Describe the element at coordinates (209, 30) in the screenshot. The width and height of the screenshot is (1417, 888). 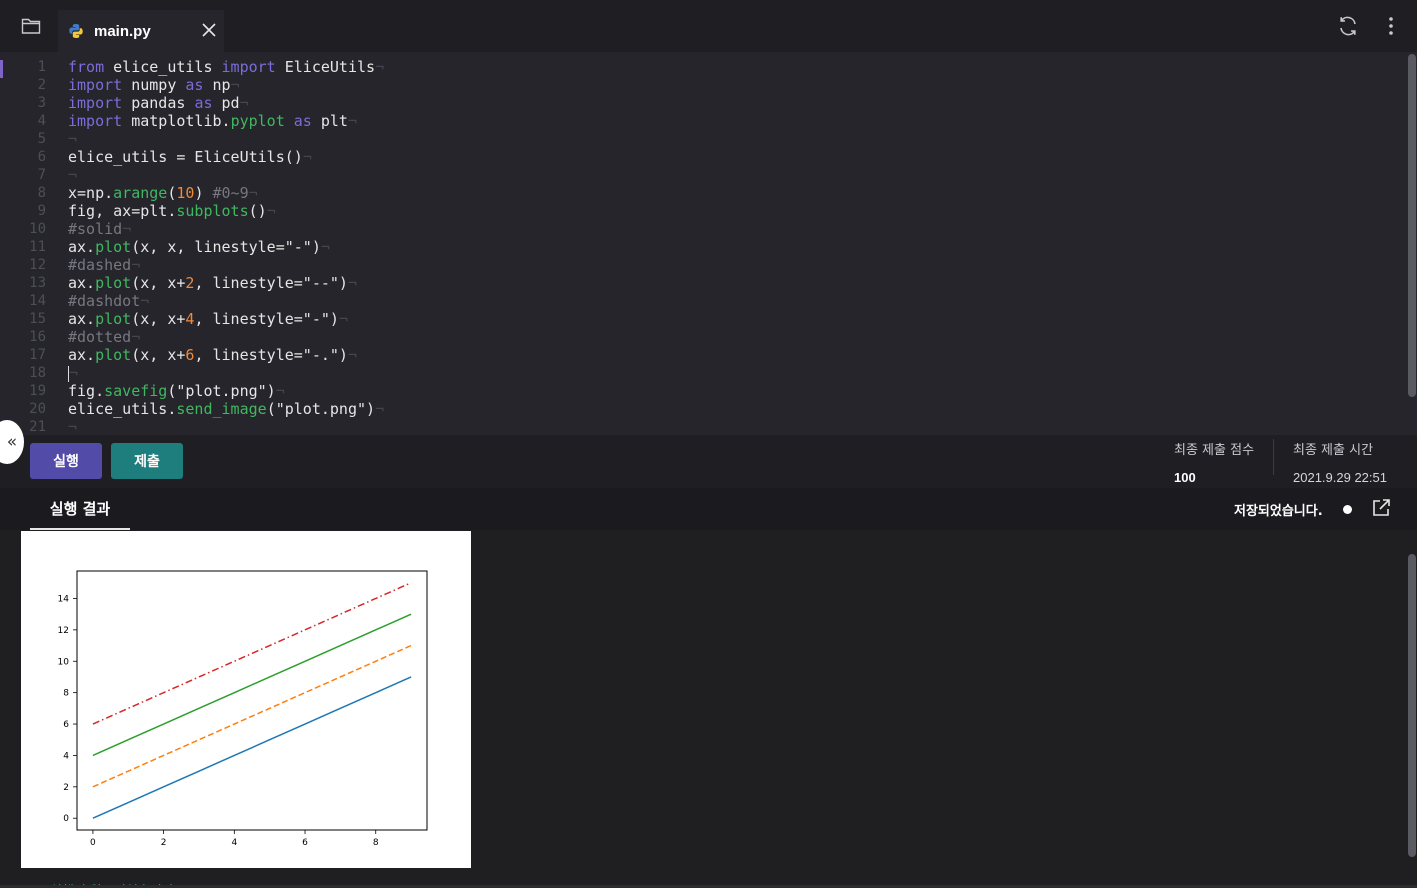
I see `close-icon` at that location.